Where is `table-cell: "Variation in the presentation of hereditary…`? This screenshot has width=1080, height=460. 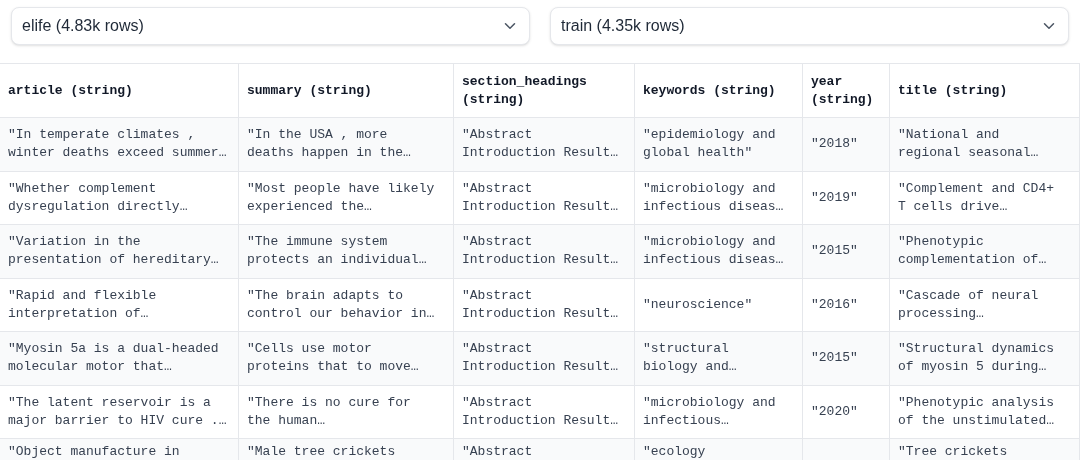
table-cell: "Variation in the presentation of hereditary… is located at coordinates (119, 252).